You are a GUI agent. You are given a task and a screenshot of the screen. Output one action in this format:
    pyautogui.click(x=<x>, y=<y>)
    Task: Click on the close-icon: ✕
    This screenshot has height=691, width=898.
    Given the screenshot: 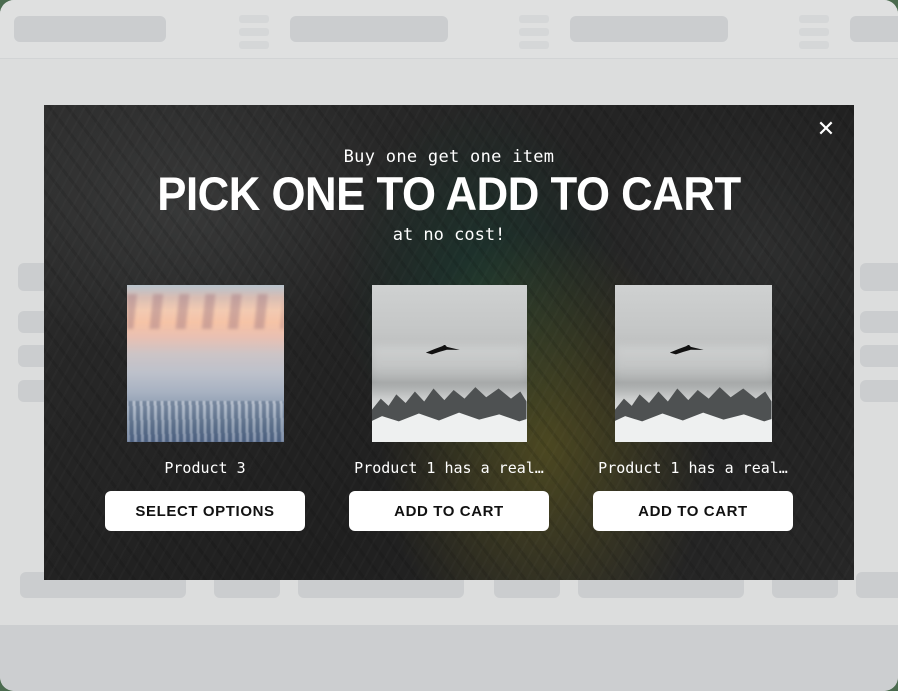 What is the action you would take?
    pyautogui.click(x=826, y=130)
    